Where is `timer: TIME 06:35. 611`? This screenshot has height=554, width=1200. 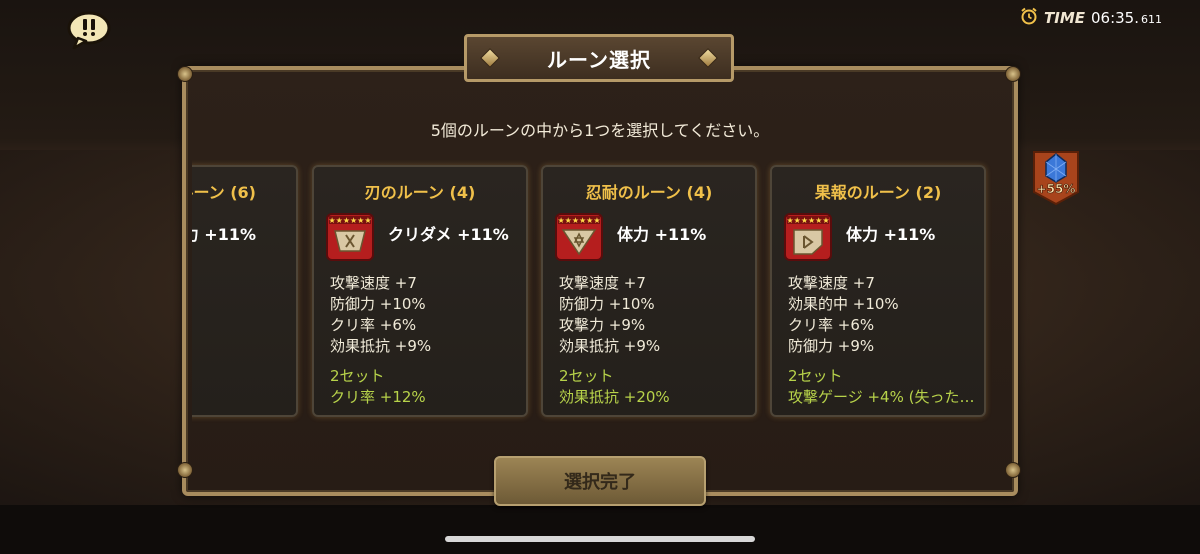
timer: TIME 06:35. 611 is located at coordinates (1091, 18).